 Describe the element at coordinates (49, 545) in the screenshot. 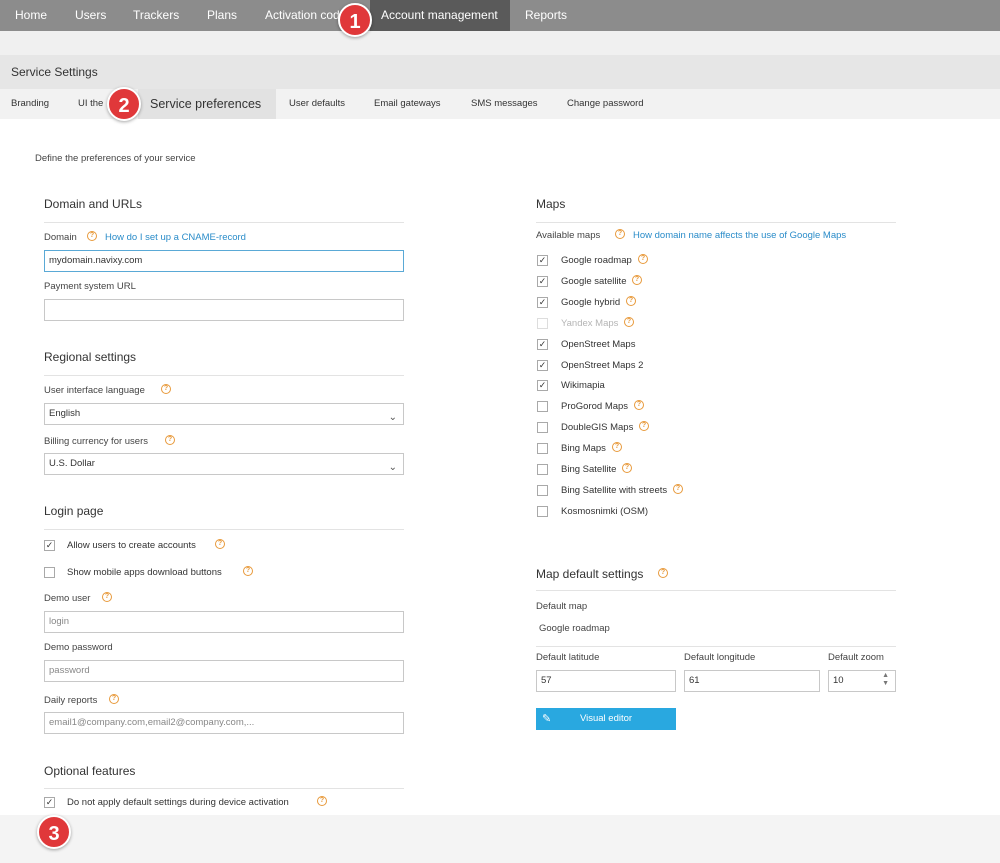

I see `allow-create-checkbox: ✓` at that location.